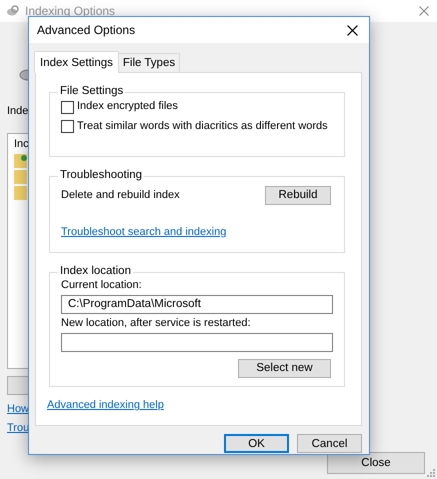 The image size is (437, 479). Describe the element at coordinates (256, 444) in the screenshot. I see `ok-button: OK` at that location.